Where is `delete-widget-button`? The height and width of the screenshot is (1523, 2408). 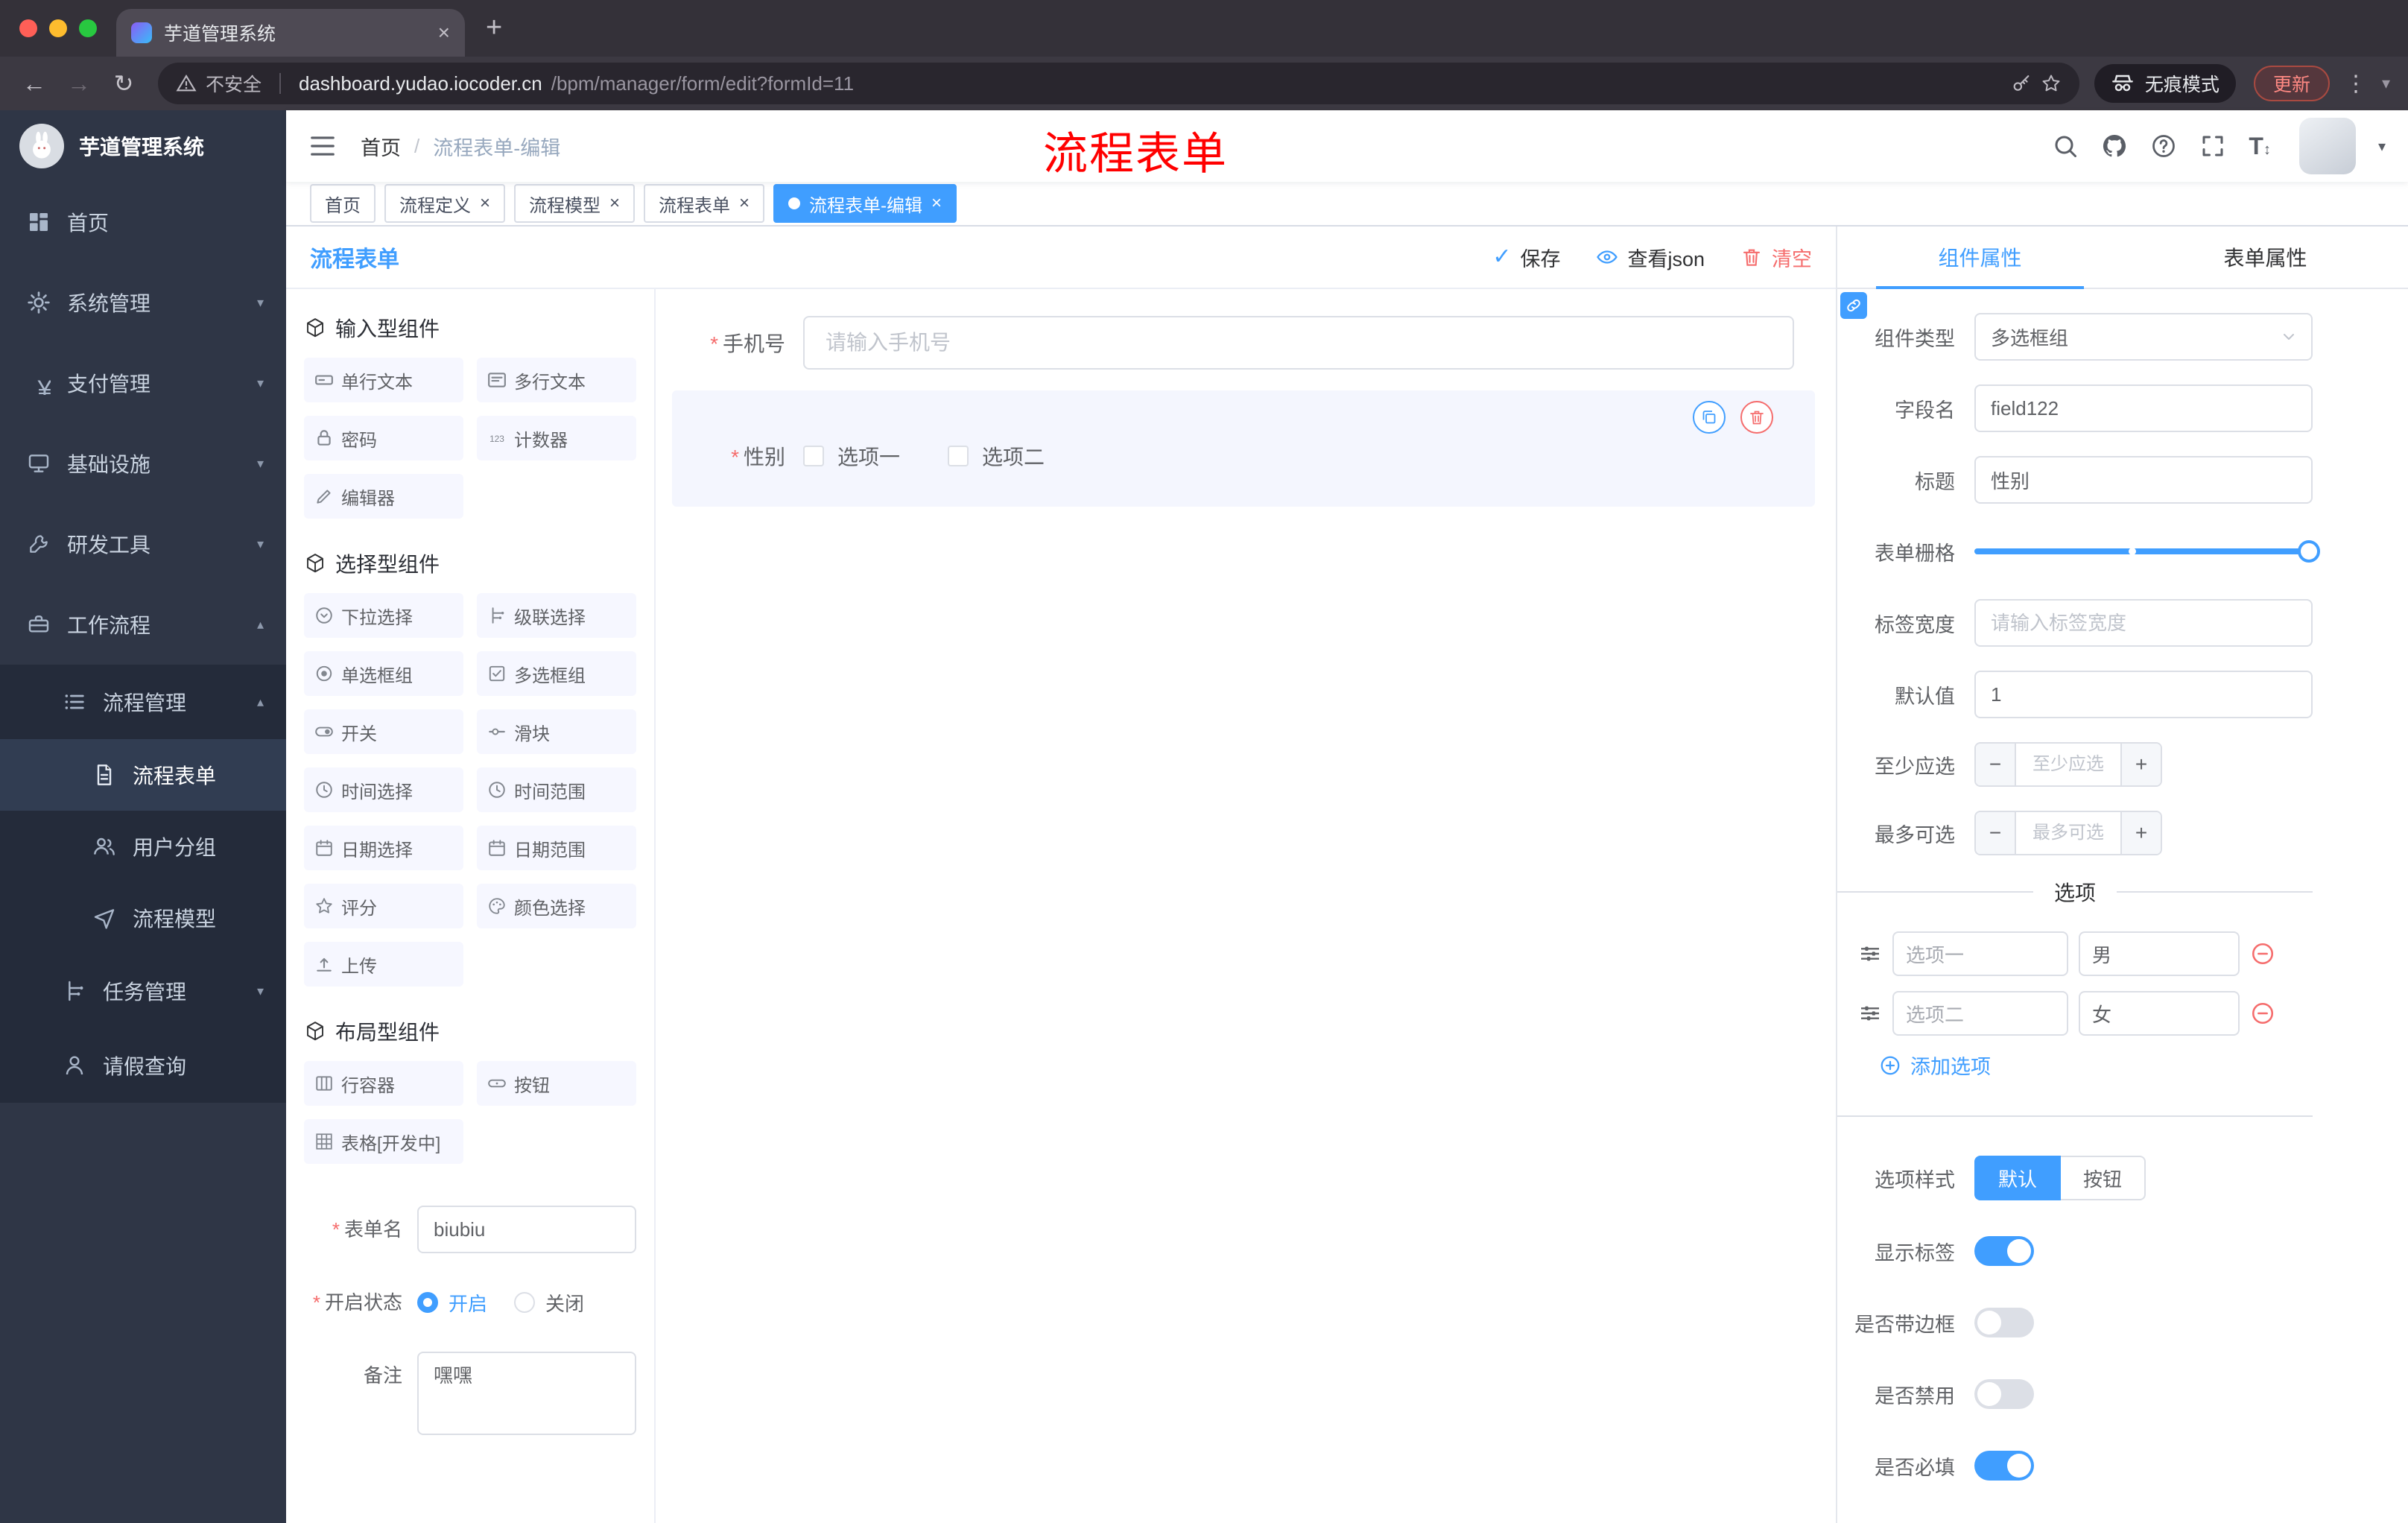
delete-widget-button is located at coordinates (1756, 418).